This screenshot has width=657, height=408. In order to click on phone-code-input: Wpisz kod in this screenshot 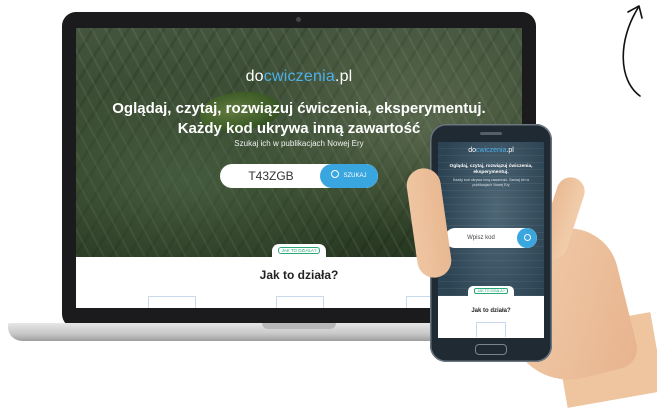, I will do `click(481, 238)`.